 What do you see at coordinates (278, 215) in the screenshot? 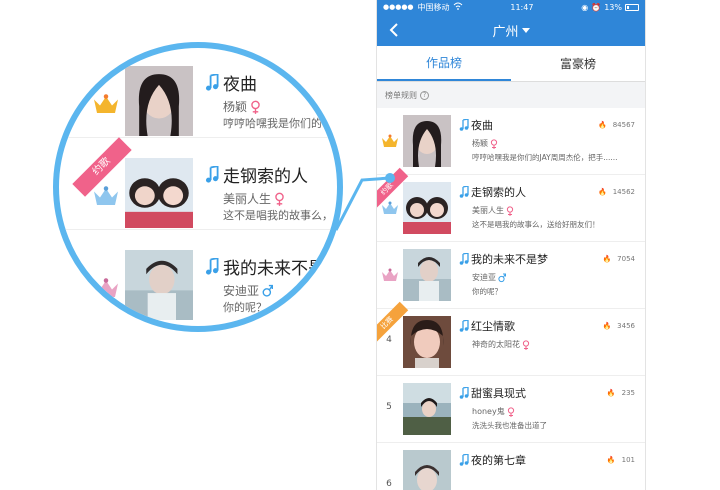
I see `comment-text: 这不是唱我的故事么，` at bounding box center [278, 215].